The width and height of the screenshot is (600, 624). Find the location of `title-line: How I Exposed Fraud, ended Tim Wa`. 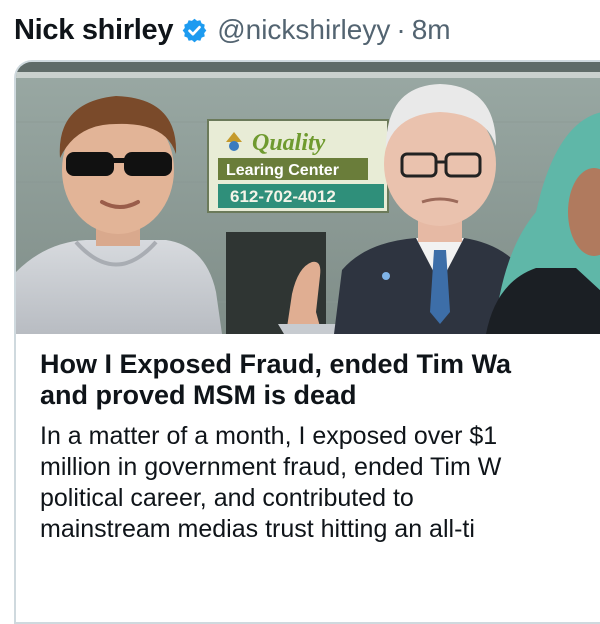

title-line: How I Exposed Fraud, ended Tim Wa is located at coordinates (276, 364).